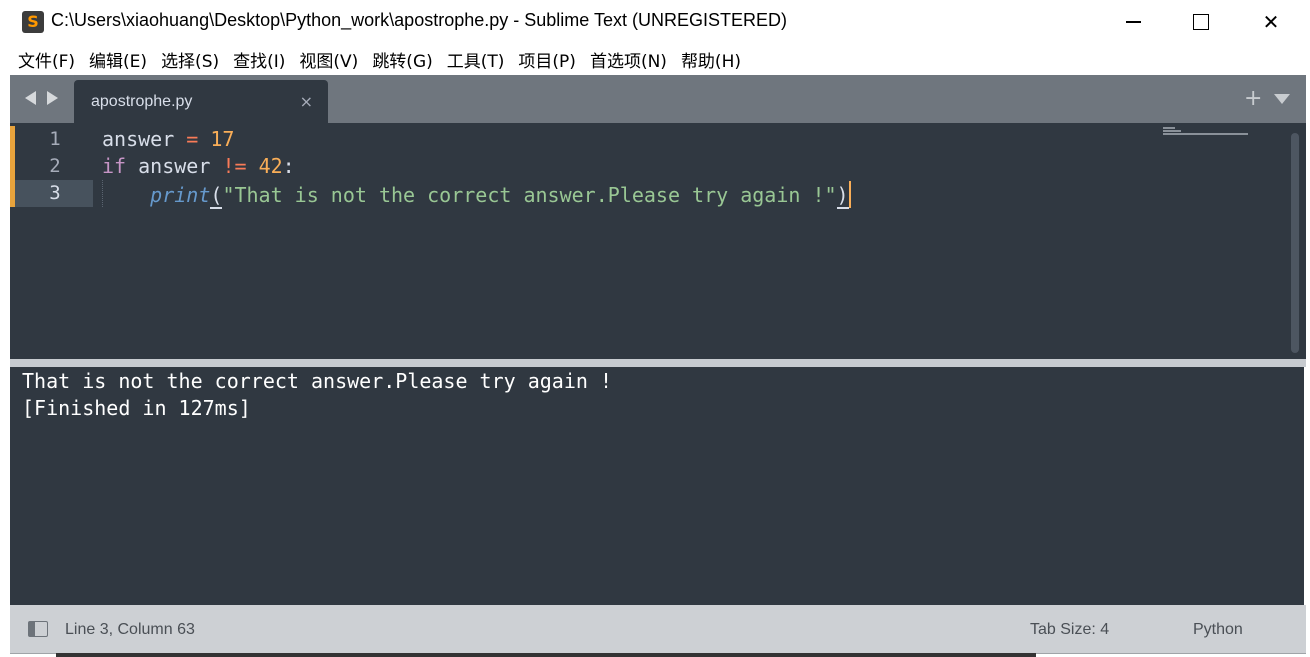  Describe the element at coordinates (259, 59) in the screenshot. I see `menu-find: 查找(I)` at that location.